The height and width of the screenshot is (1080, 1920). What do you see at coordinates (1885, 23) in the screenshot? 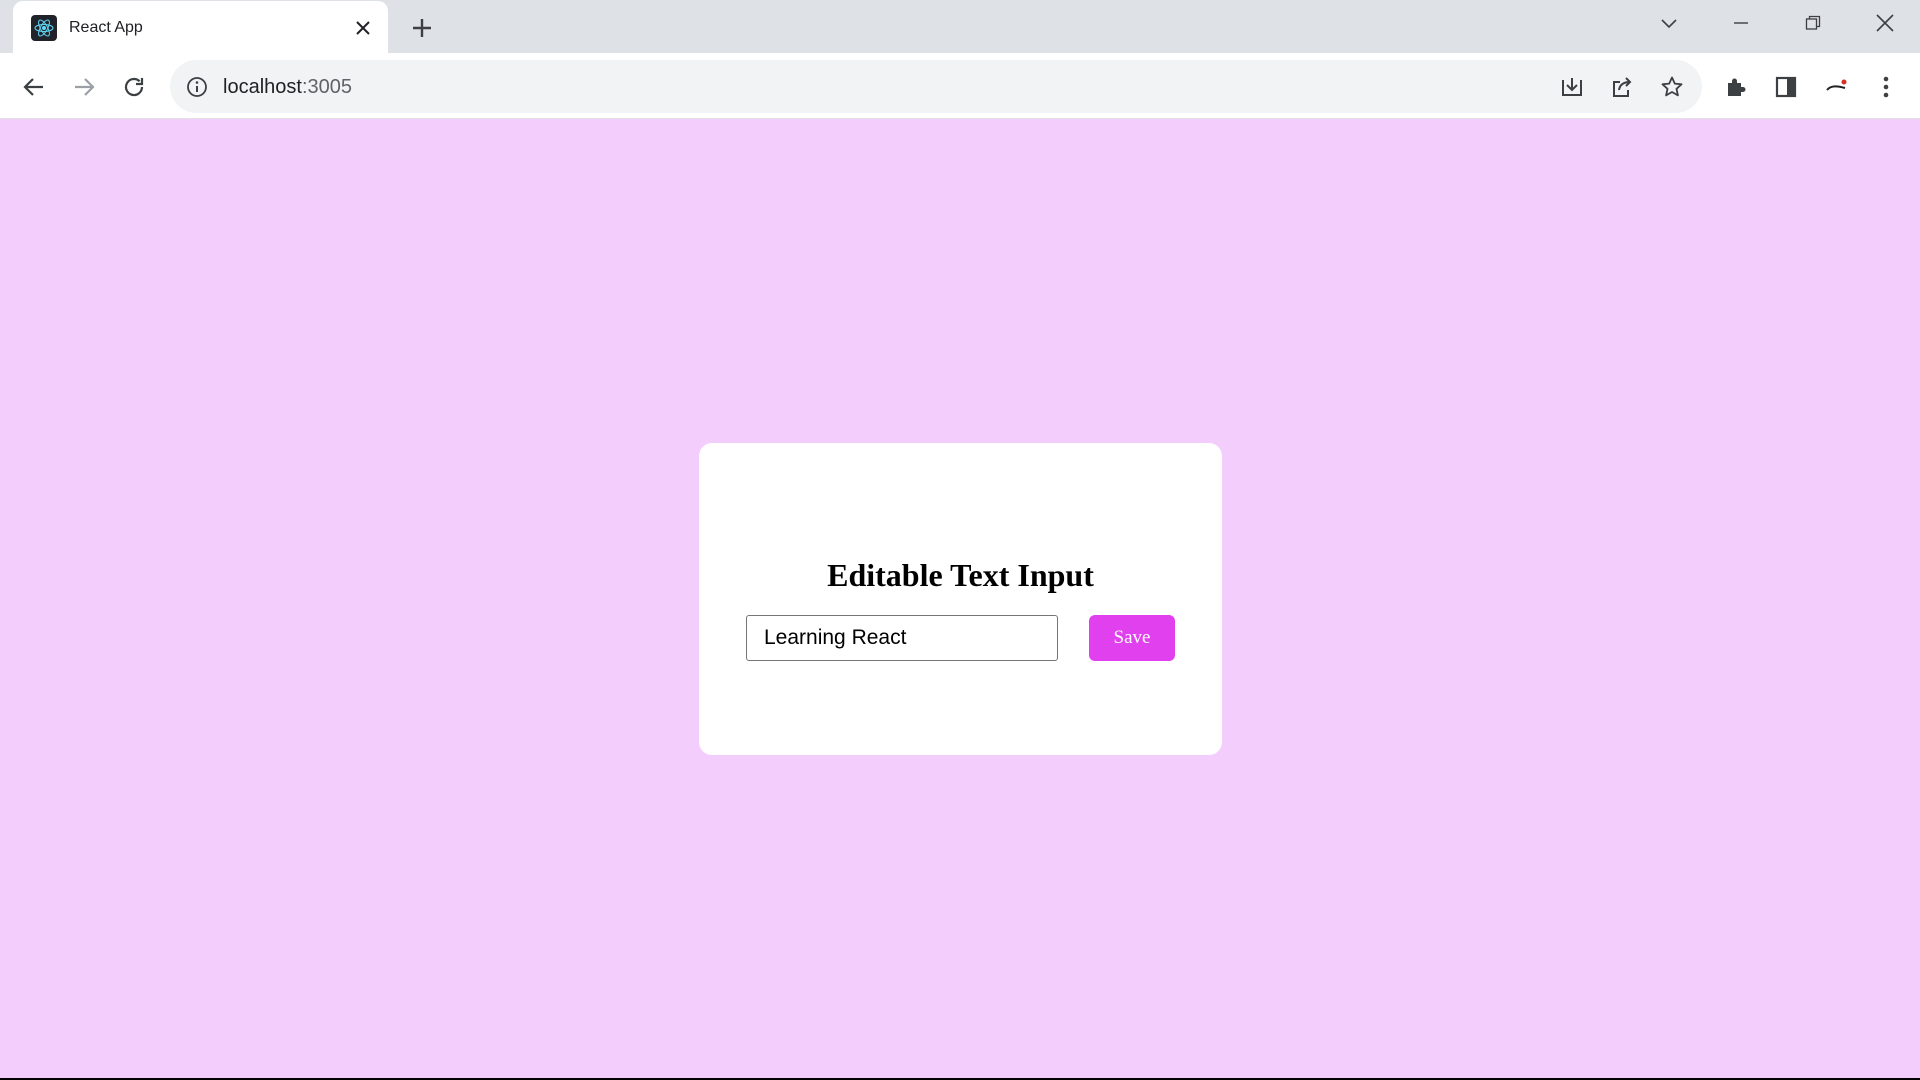
I see `close-window-icon` at bounding box center [1885, 23].